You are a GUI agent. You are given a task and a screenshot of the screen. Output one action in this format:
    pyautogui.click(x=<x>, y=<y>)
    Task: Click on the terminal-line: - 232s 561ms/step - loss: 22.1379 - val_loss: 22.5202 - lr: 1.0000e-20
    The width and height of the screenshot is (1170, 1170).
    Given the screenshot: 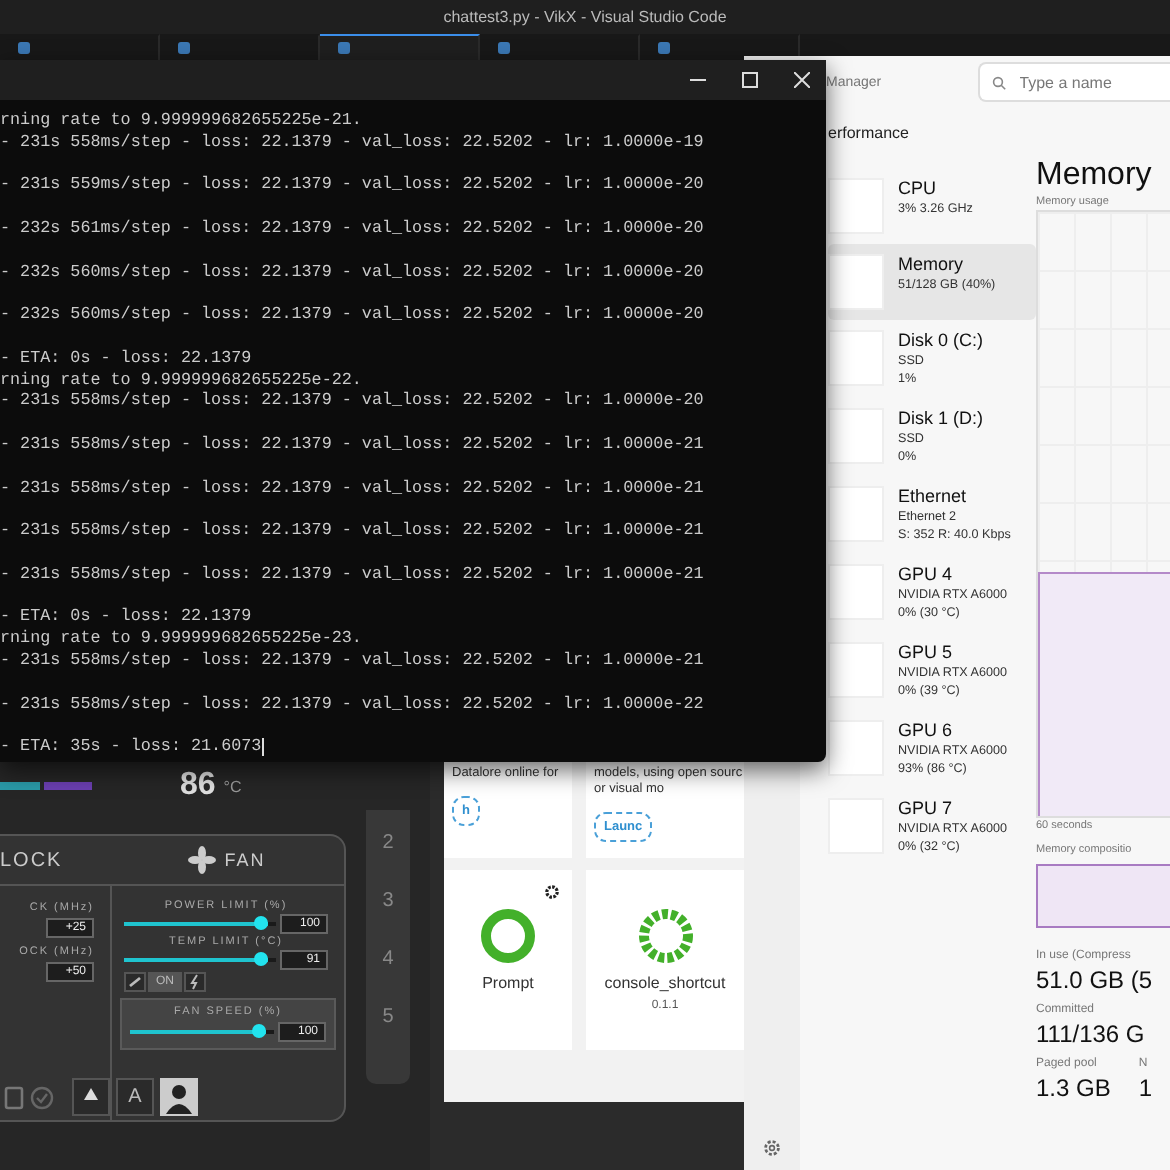 What is the action you would take?
    pyautogui.click(x=352, y=228)
    